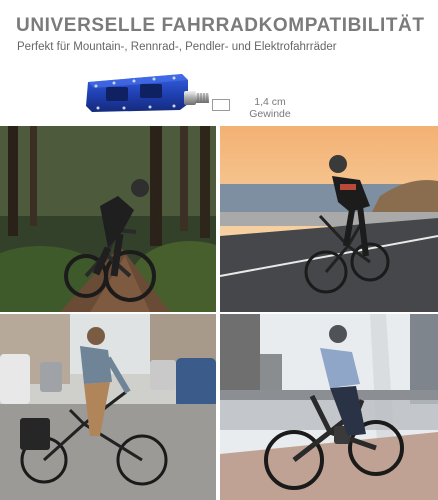 Image resolution: width=438 pixels, height=500 pixels. I want to click on bike-pedal-icon, so click(147, 93).